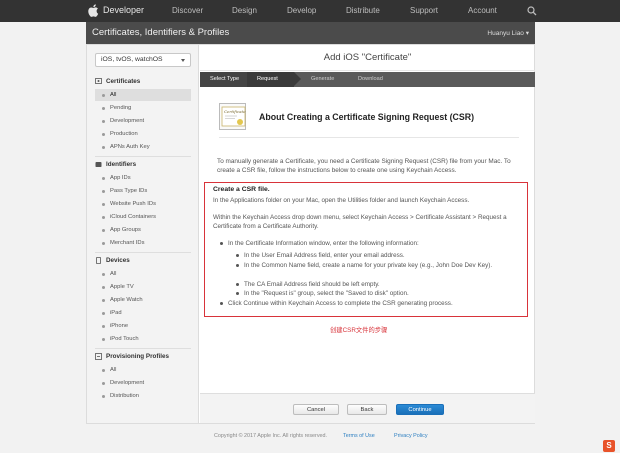  I want to click on sidebar-section-provisioning-profiles: Provisioning Profiles, so click(132, 356).